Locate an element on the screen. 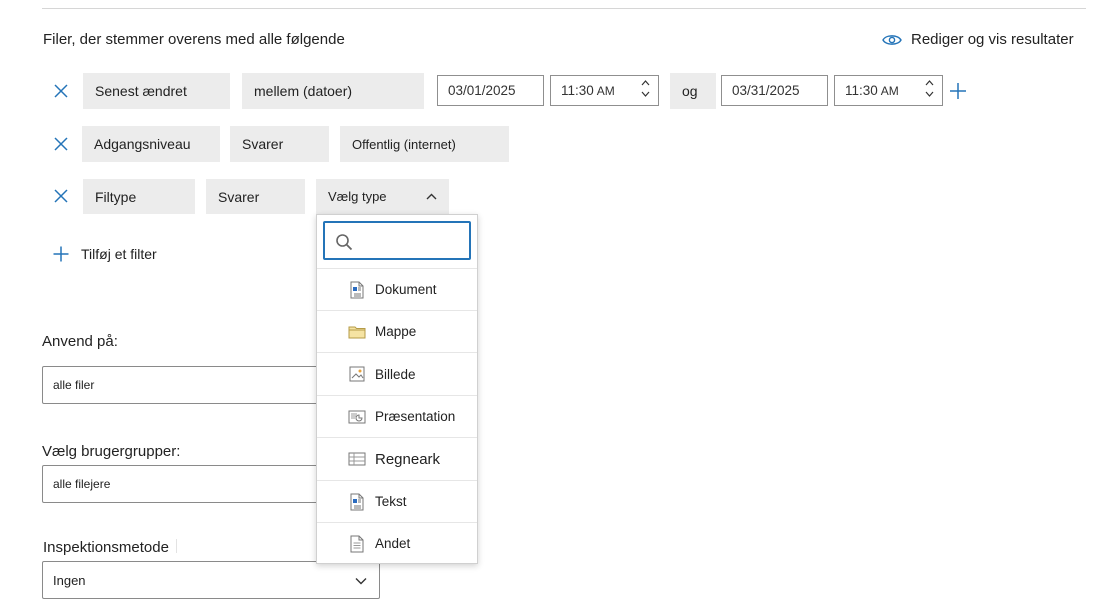 This screenshot has height=609, width=1119. remove-filter-filetype-button is located at coordinates (61, 196).